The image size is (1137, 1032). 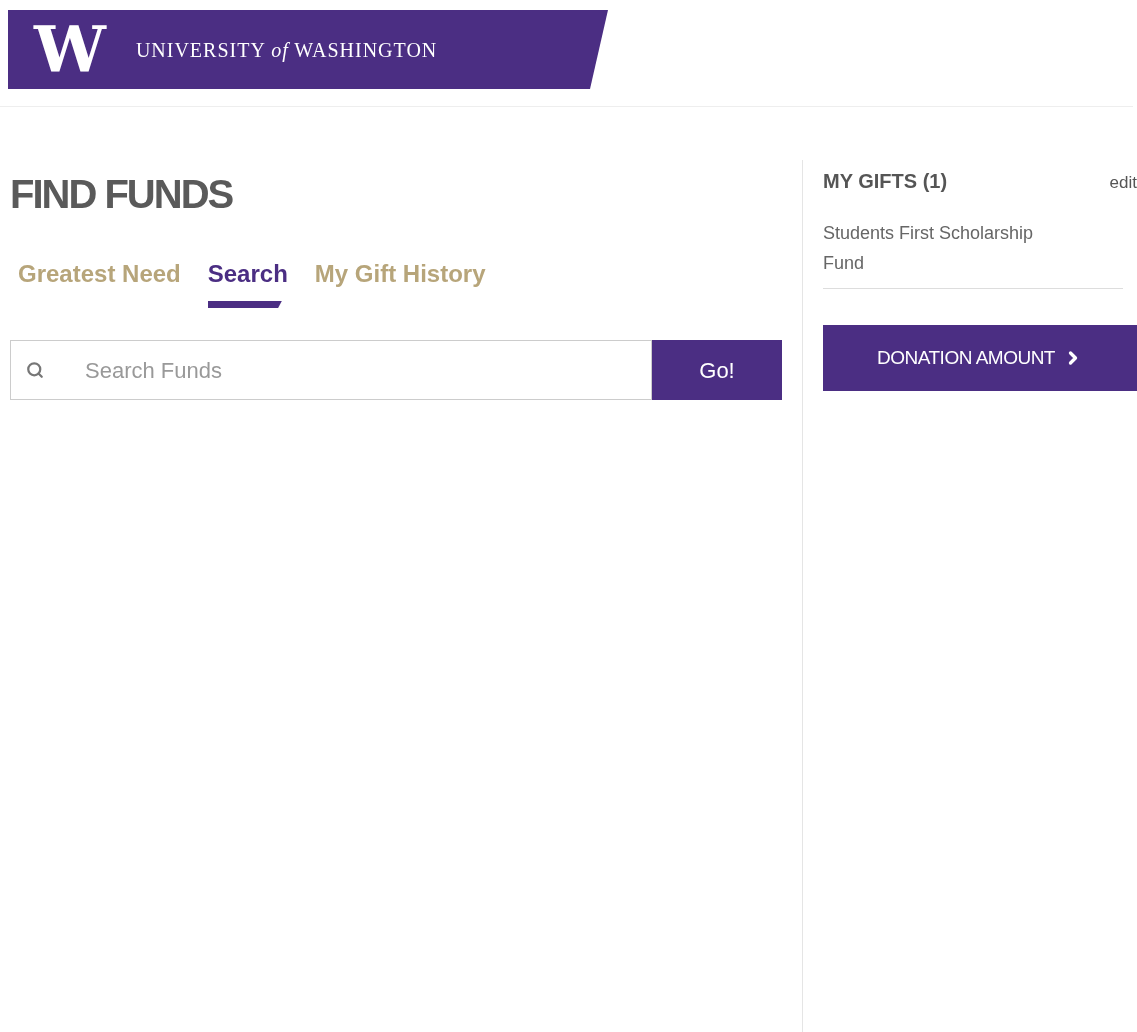 What do you see at coordinates (122, 194) in the screenshot?
I see `page-title: FIND FUNDS` at bounding box center [122, 194].